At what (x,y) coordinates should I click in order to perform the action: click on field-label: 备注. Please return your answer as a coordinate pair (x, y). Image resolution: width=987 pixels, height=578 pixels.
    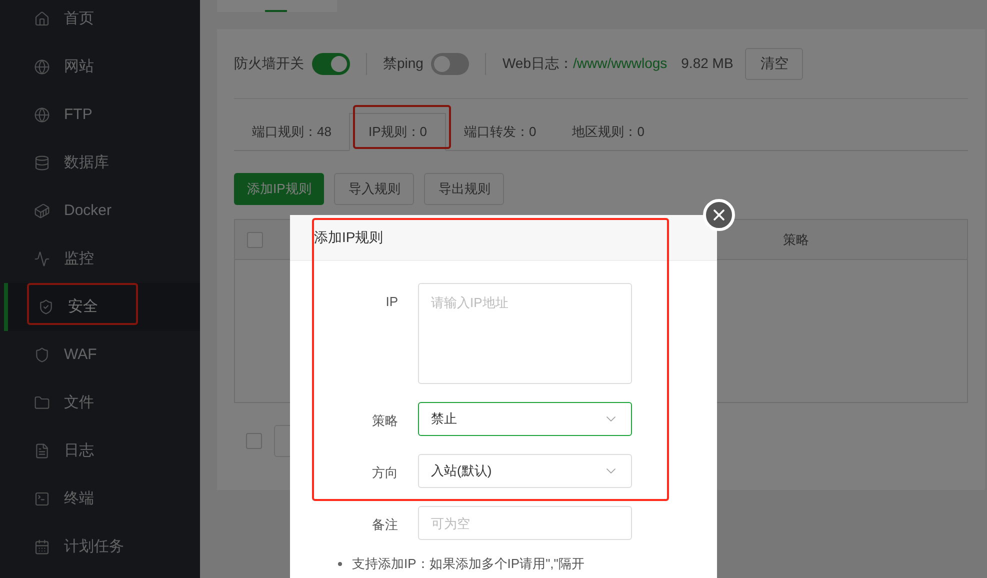
    Looking at the image, I should click on (384, 525).